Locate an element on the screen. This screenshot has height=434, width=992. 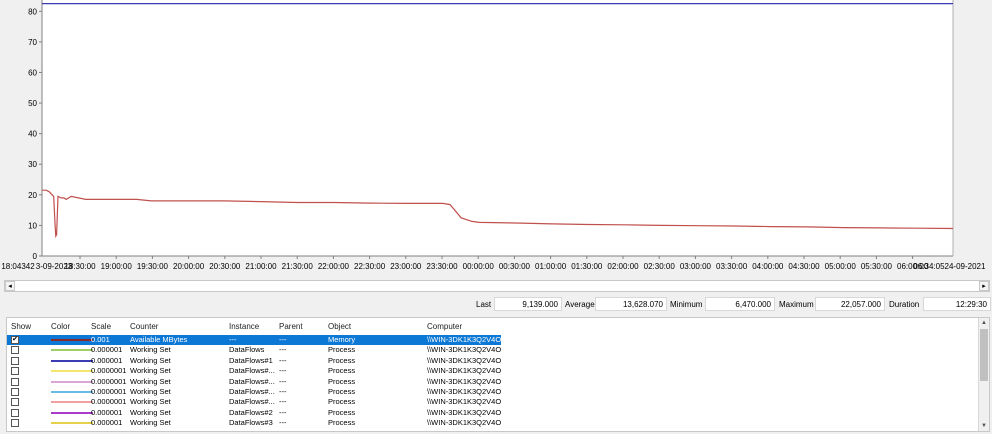
x-tick-label: 06:34:05 is located at coordinates (929, 266).